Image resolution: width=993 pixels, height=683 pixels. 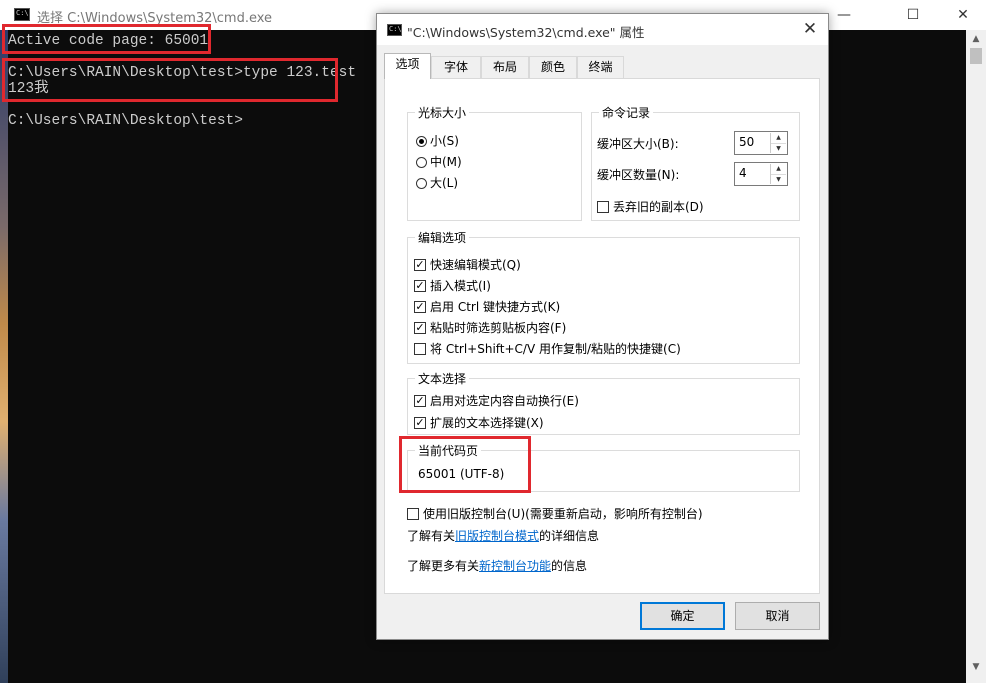 I want to click on ctrl-shift-cv-label: 将 Ctrl+Shift+C/V 用作复制/粘贴的快捷键(C), so click(x=555, y=349).